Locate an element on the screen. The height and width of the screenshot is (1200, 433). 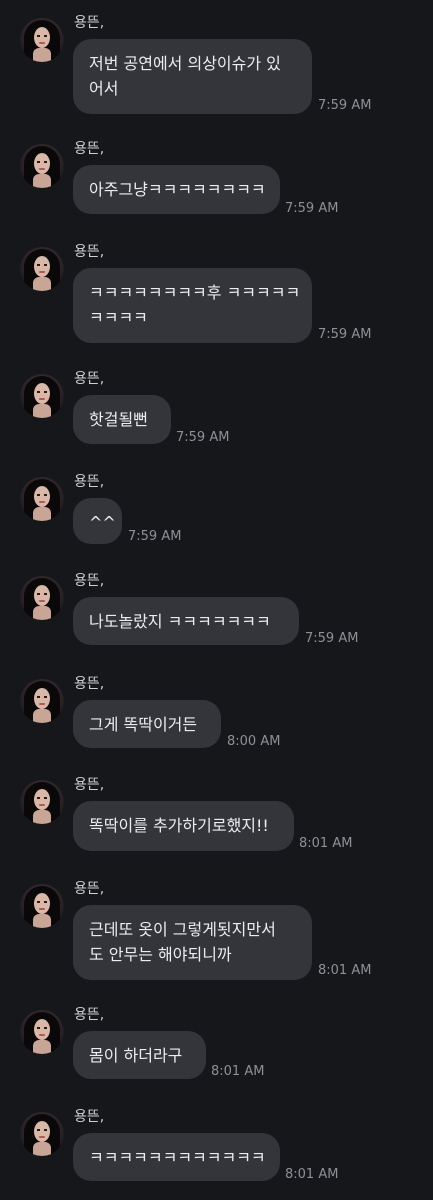
message-text-line: 도 안무는 해야되니까 is located at coordinates (160, 954).